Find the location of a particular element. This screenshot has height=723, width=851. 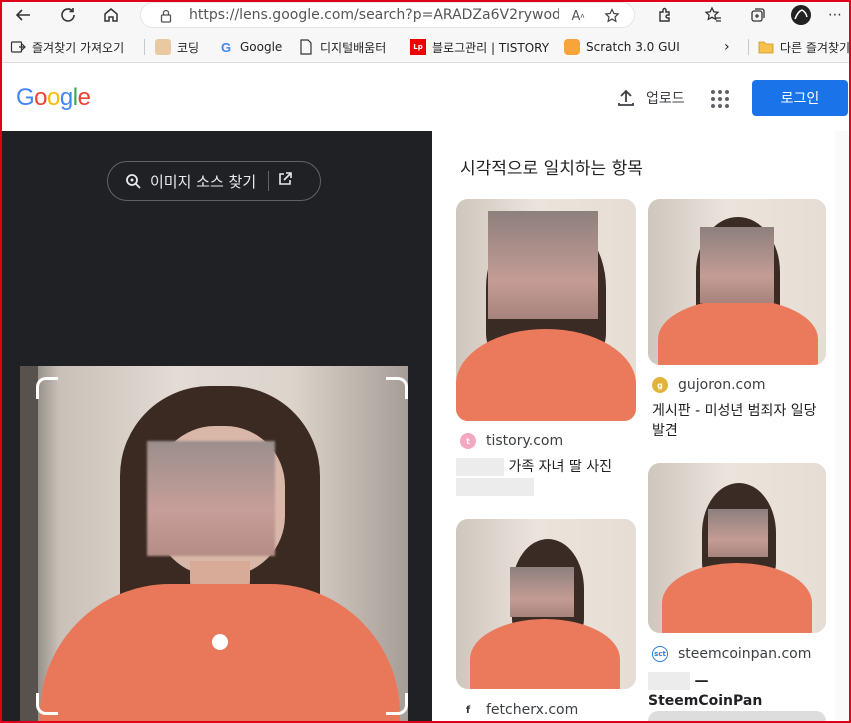

profile-avatar-icon is located at coordinates (801, 15).